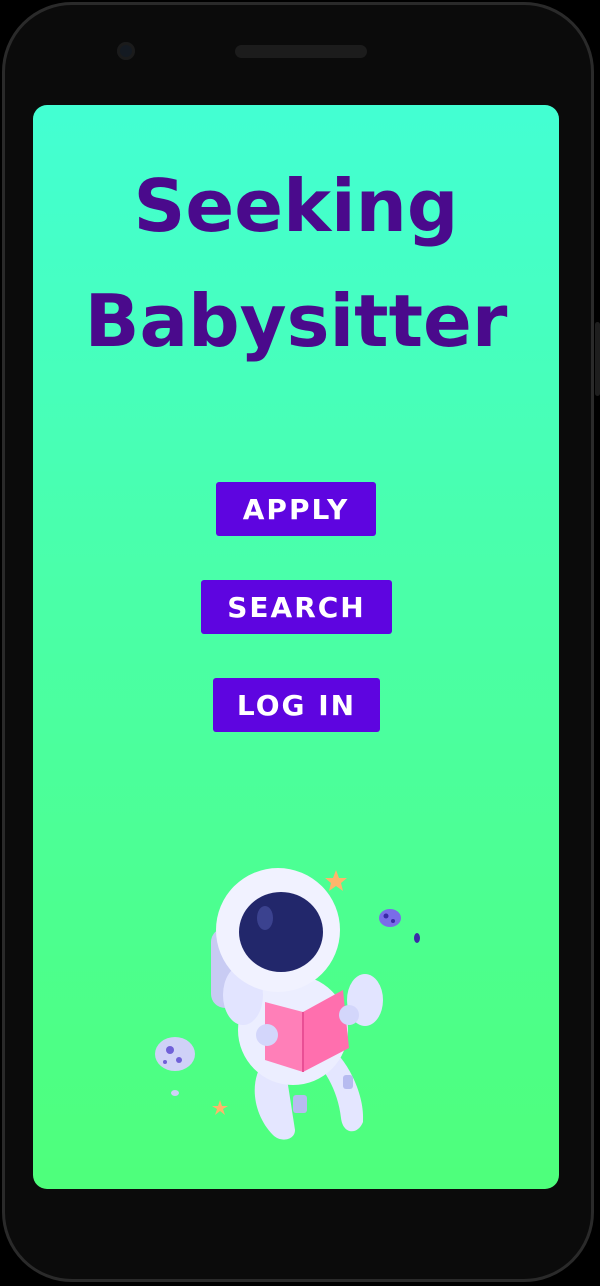  What do you see at coordinates (301, 51) in the screenshot?
I see `earpiece-speaker` at bounding box center [301, 51].